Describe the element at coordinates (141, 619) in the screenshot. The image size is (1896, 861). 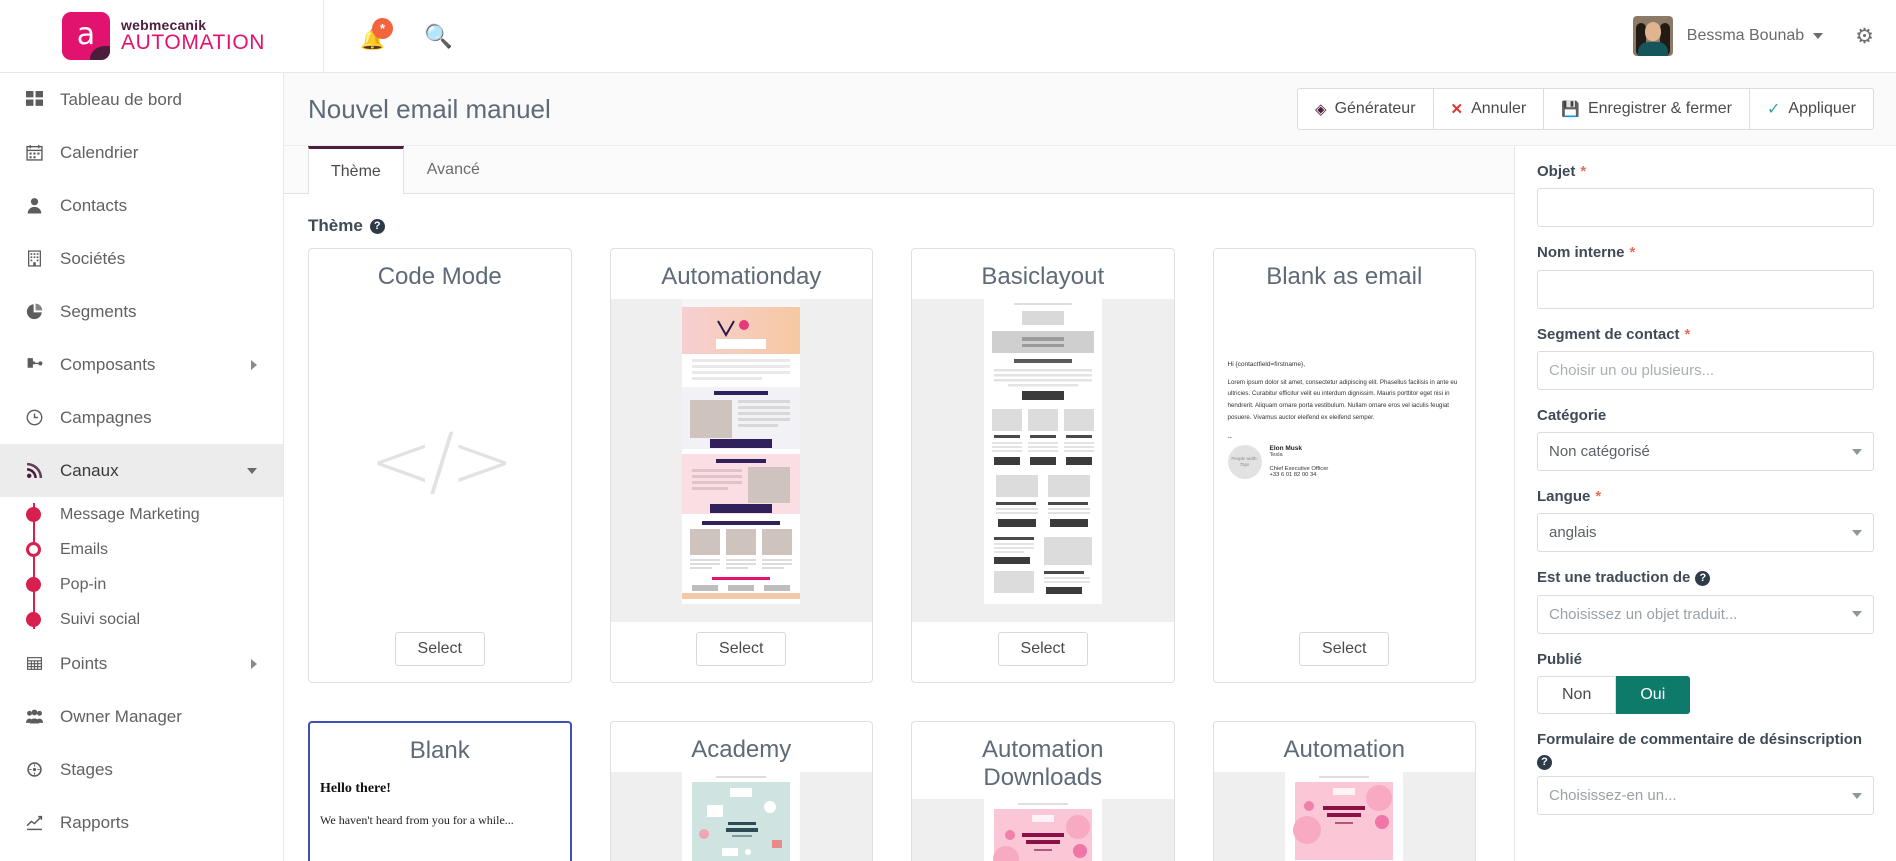
I see `sidebar-subitem-suivi-social: Suivi social` at that location.